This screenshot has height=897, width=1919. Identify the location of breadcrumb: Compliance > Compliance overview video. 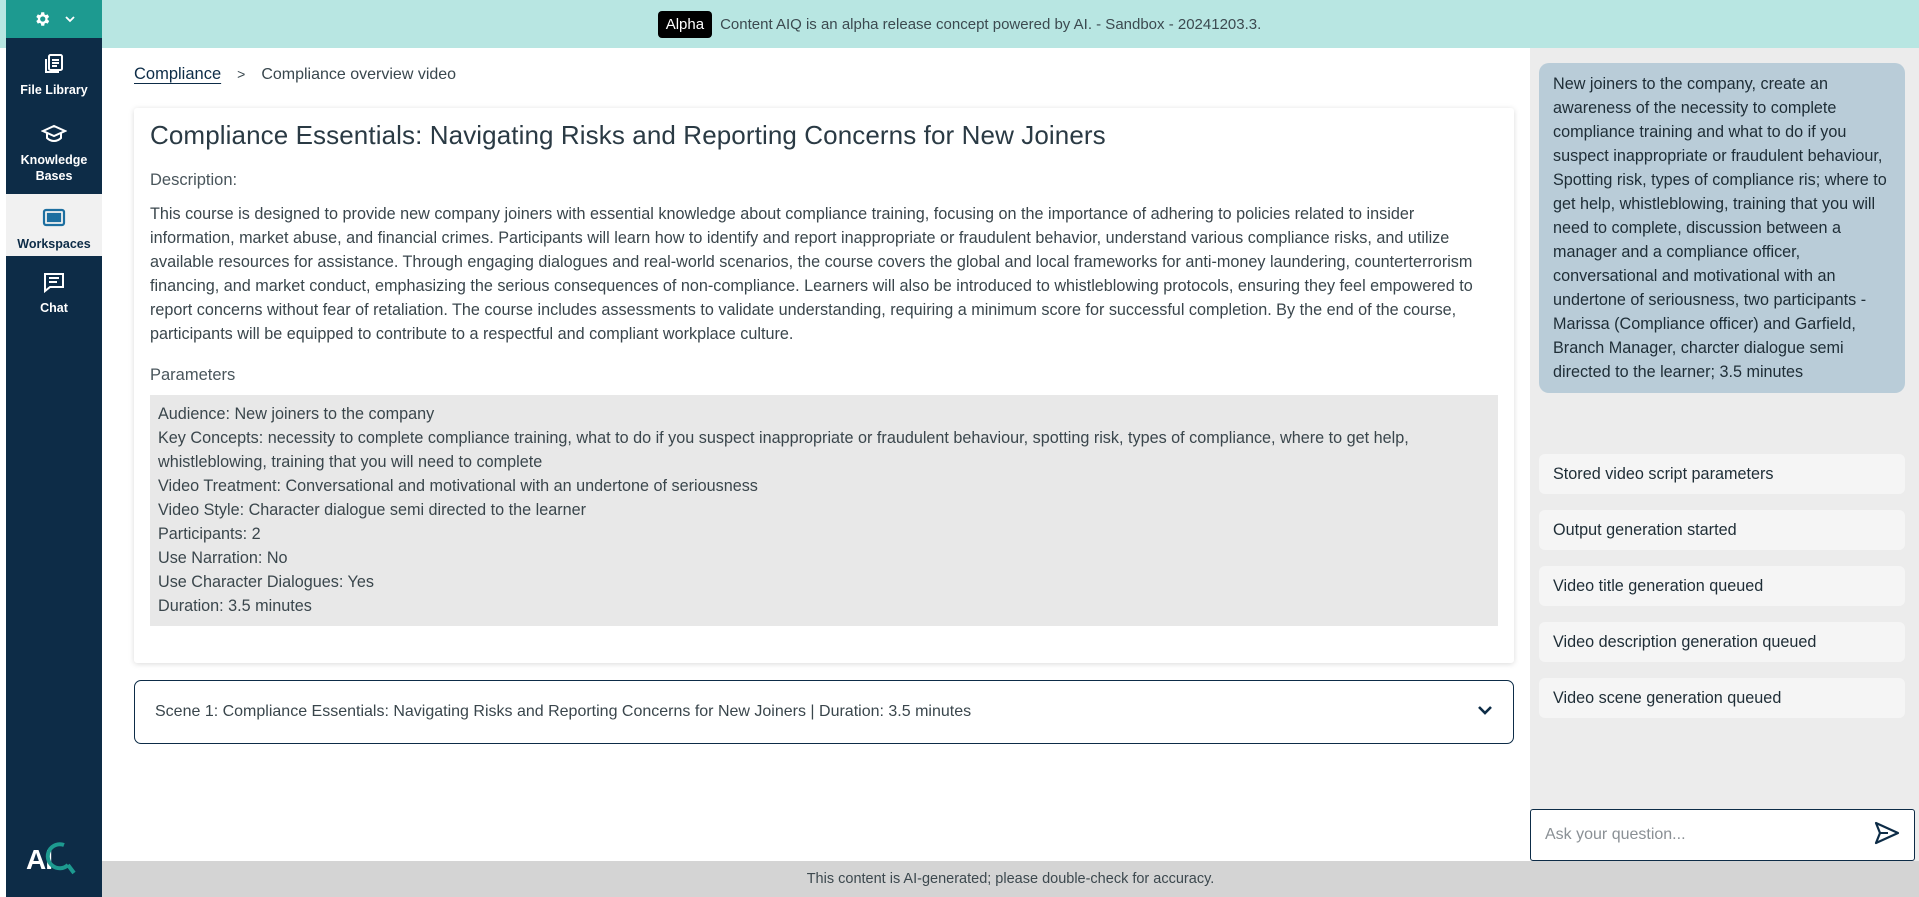
(295, 74).